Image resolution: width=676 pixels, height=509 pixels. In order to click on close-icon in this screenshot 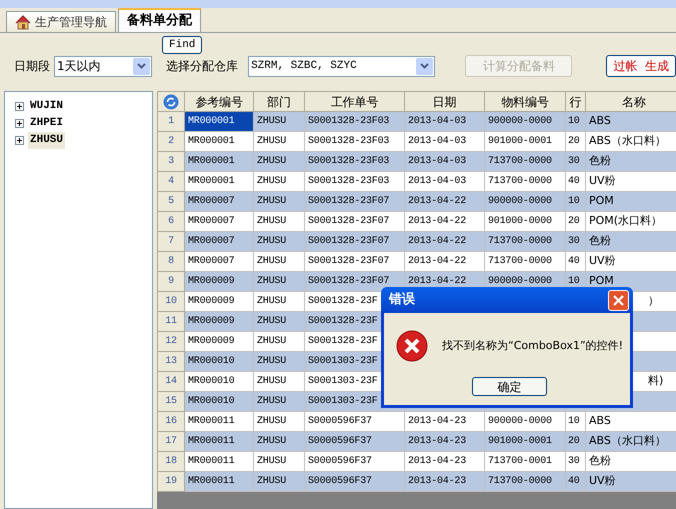, I will do `click(618, 300)`.